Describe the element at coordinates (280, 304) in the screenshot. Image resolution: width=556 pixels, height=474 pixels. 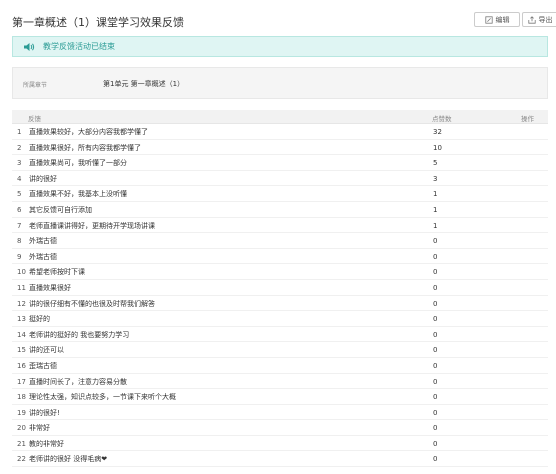
I see `table-row: 12 讲的很仔细有不懂的也很及时帮我们解答 0` at that location.